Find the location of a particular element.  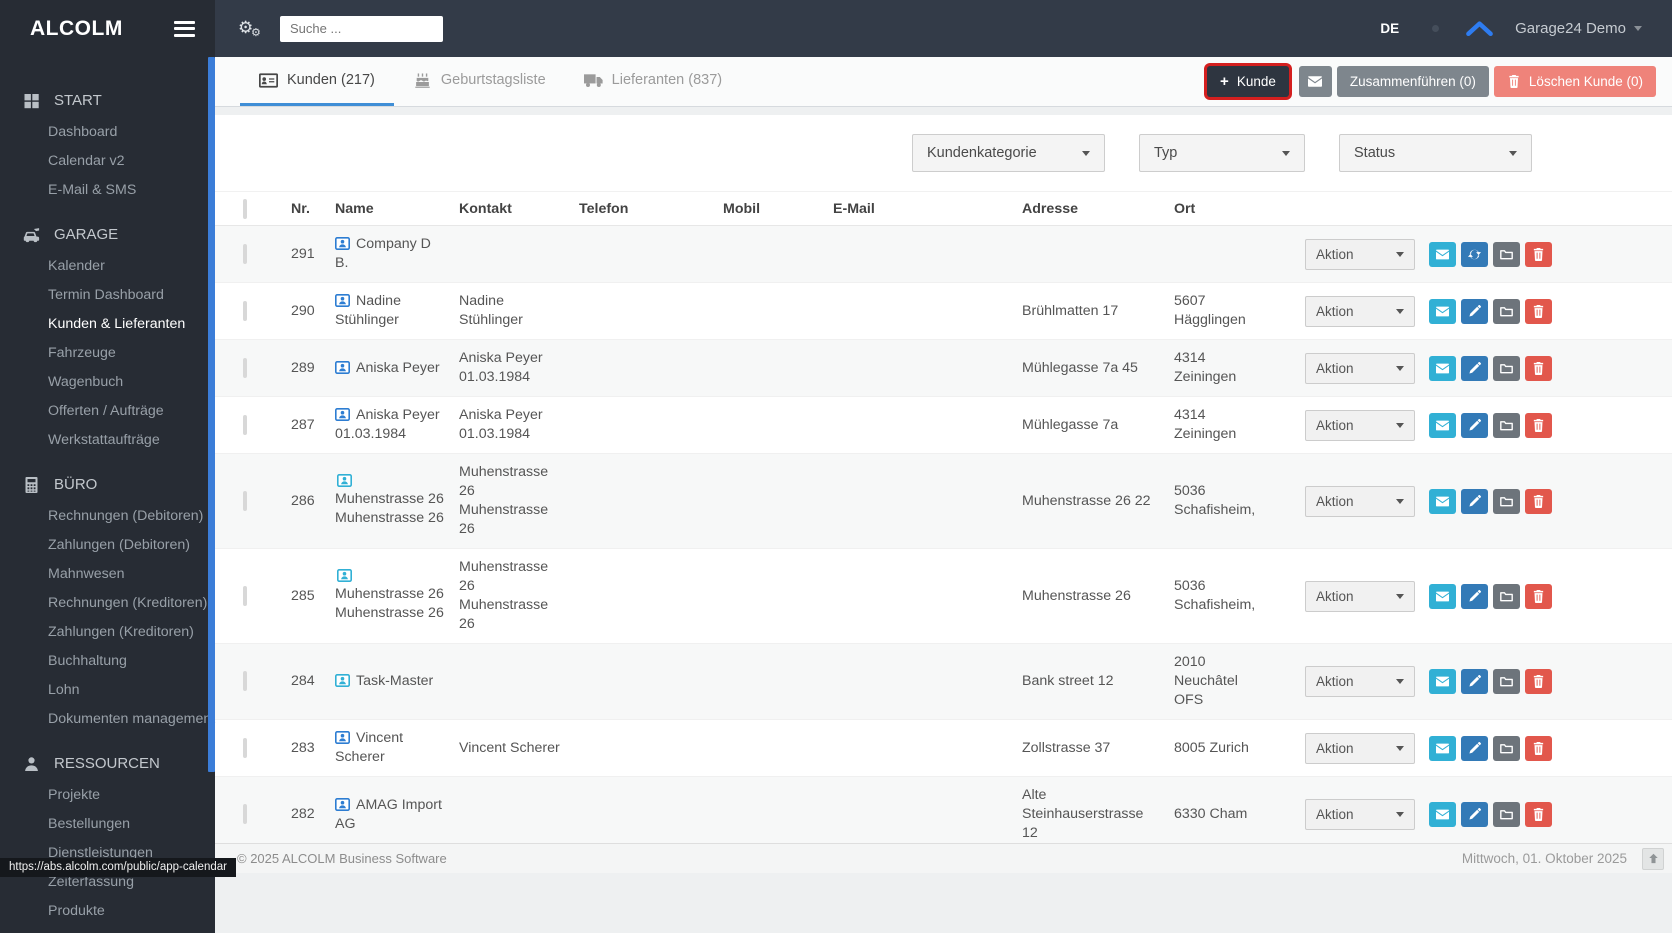

customer-name: Task-Master is located at coordinates (383, 681).